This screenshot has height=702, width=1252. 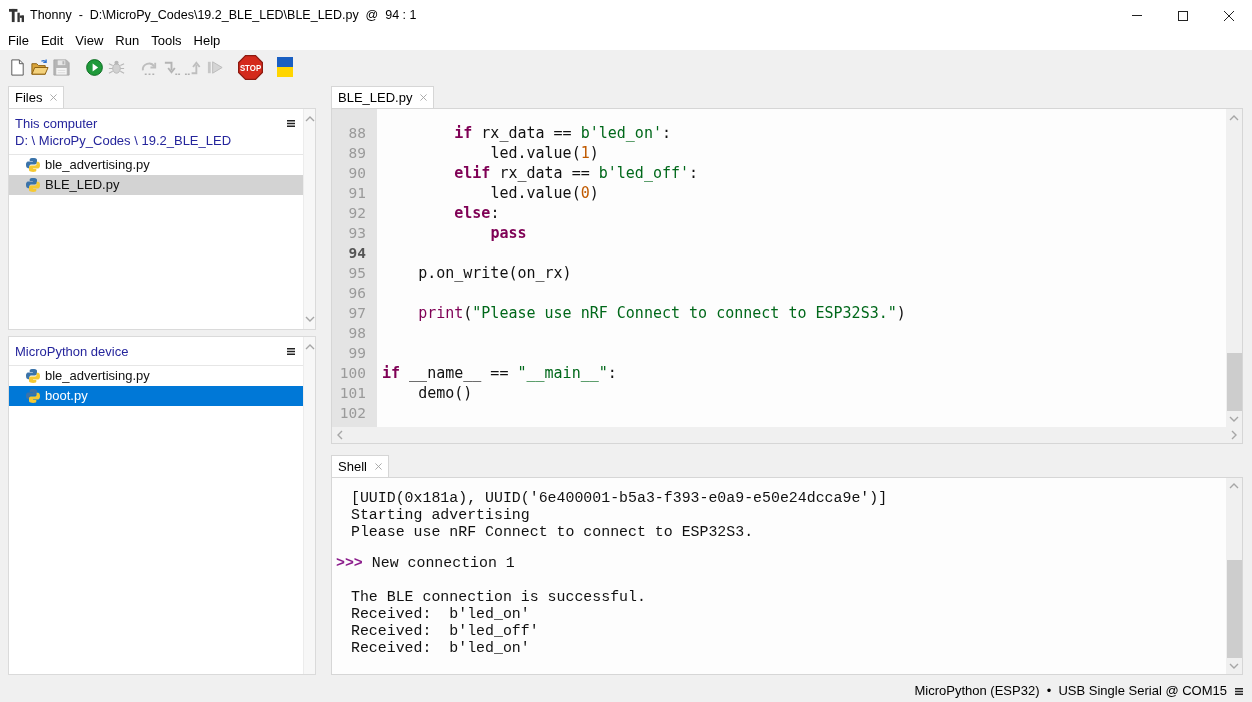 What do you see at coordinates (357, 253) in the screenshot?
I see `line-number: 94` at bounding box center [357, 253].